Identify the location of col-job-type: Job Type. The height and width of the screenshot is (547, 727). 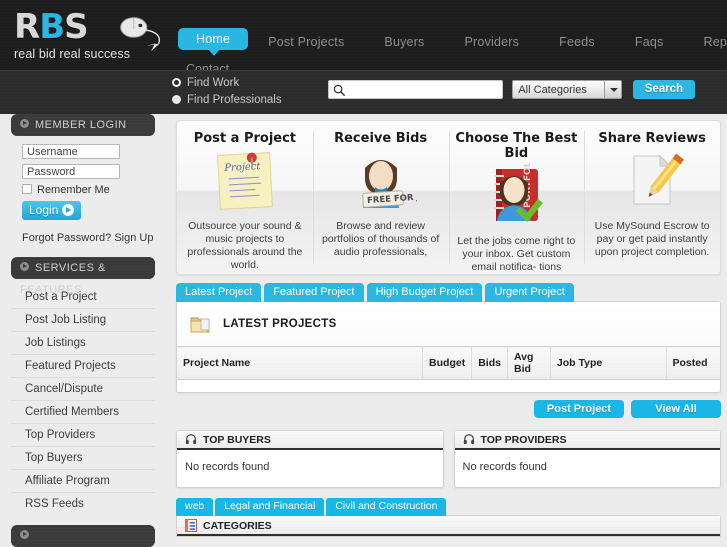
(608, 363).